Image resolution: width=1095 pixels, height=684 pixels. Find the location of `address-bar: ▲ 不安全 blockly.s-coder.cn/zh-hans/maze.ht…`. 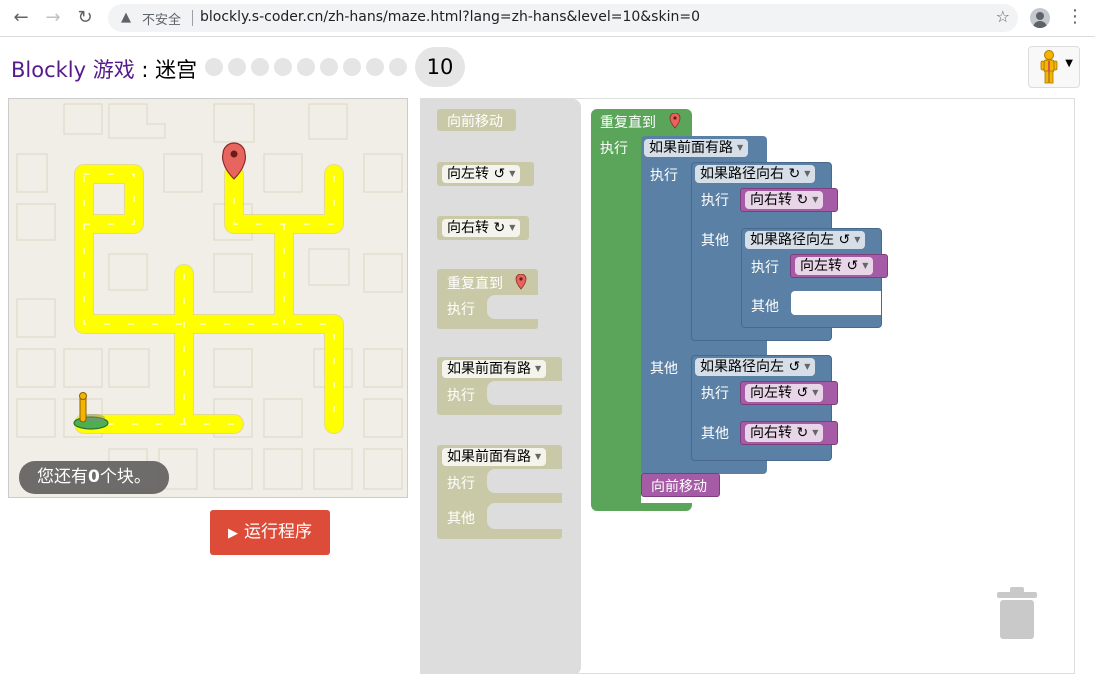

address-bar: ▲ 不安全 blockly.s-coder.cn/zh-hans/maze.ht… is located at coordinates (563, 18).